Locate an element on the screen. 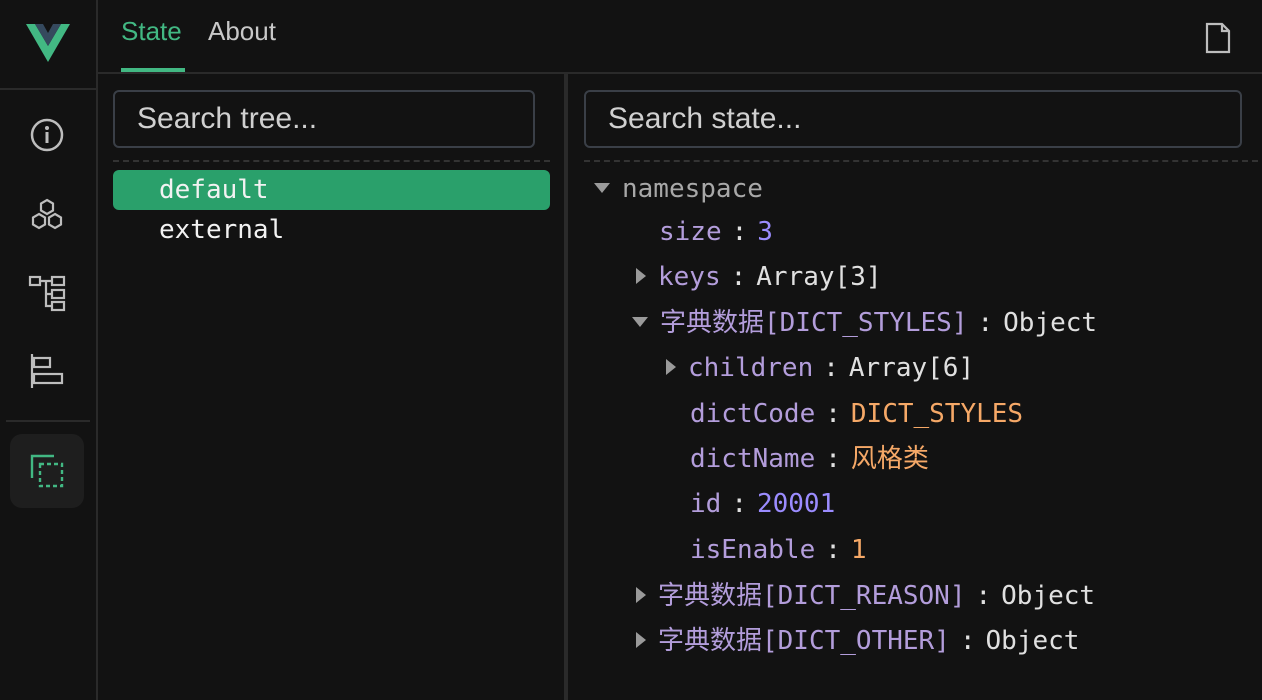  timeline-icon is located at coordinates (47, 371).